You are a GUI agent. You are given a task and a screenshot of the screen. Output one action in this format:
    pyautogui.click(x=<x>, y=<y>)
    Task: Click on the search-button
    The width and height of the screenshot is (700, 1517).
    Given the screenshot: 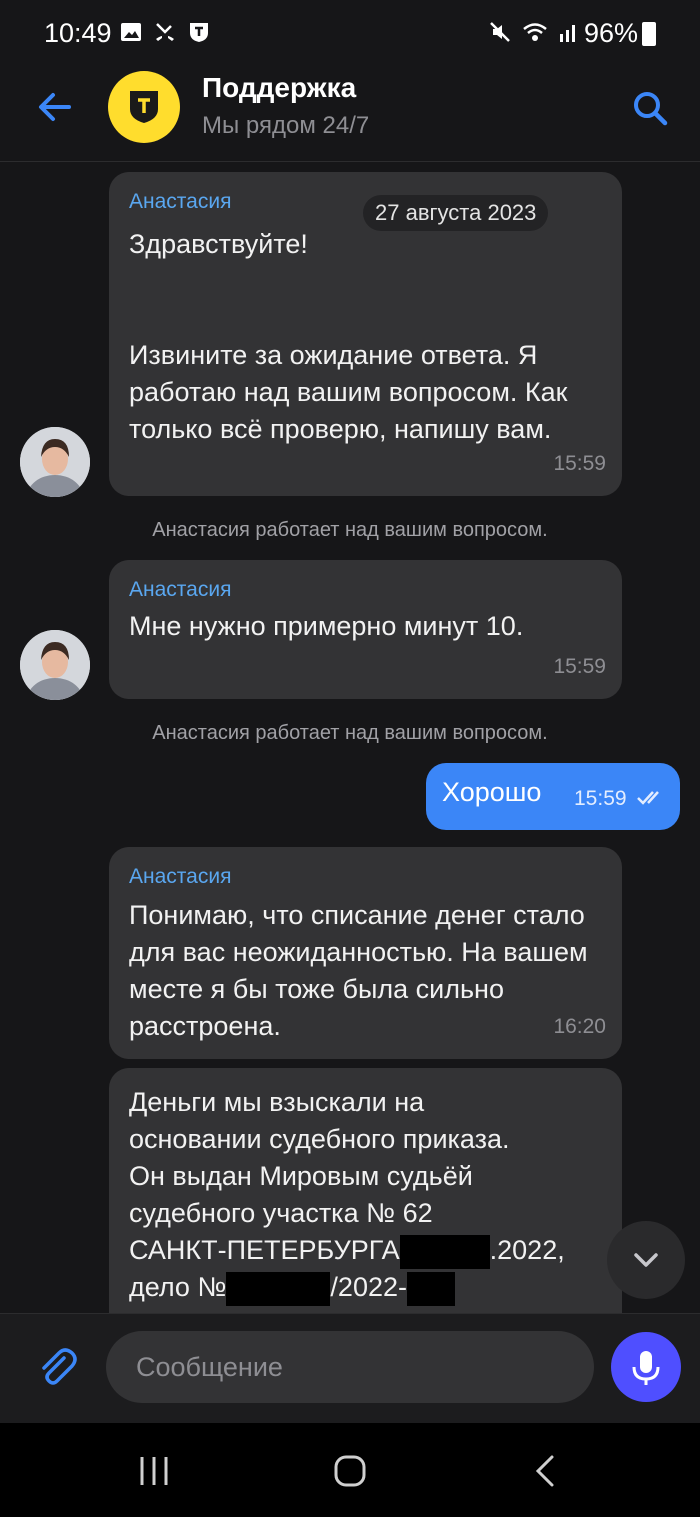 What is the action you would take?
    pyautogui.click(x=650, y=108)
    